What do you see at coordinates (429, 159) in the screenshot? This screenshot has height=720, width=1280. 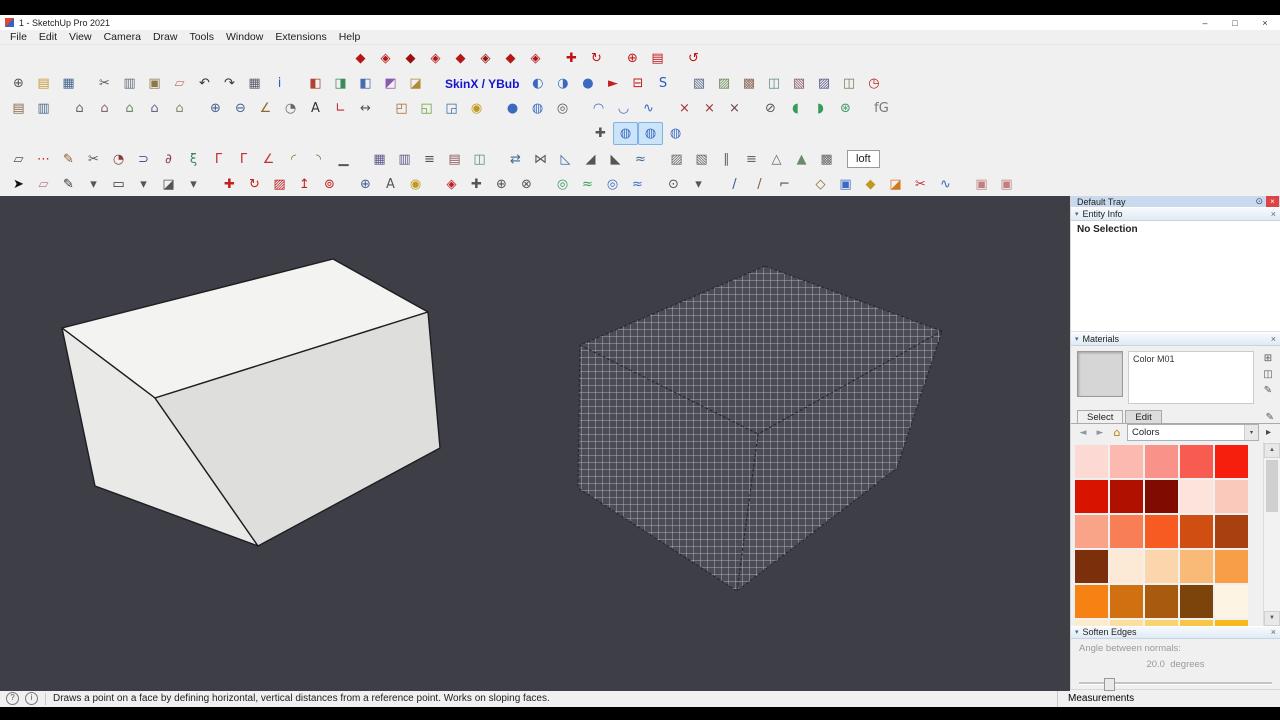 I see `steps-icon: ≡` at bounding box center [429, 159].